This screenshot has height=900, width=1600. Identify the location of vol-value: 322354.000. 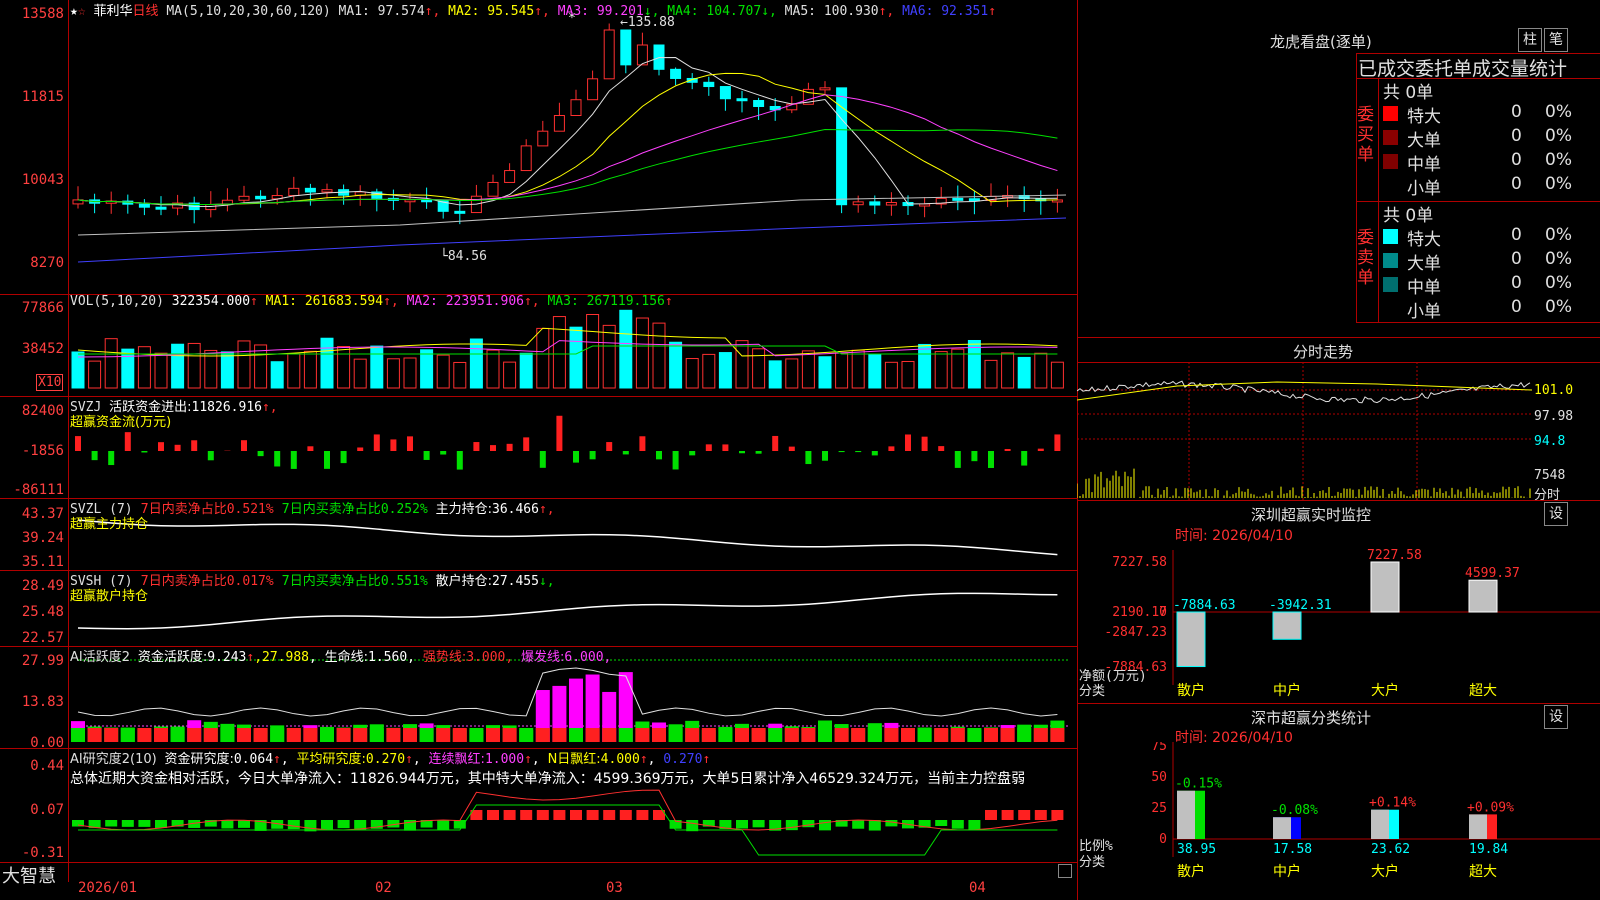
(211, 301).